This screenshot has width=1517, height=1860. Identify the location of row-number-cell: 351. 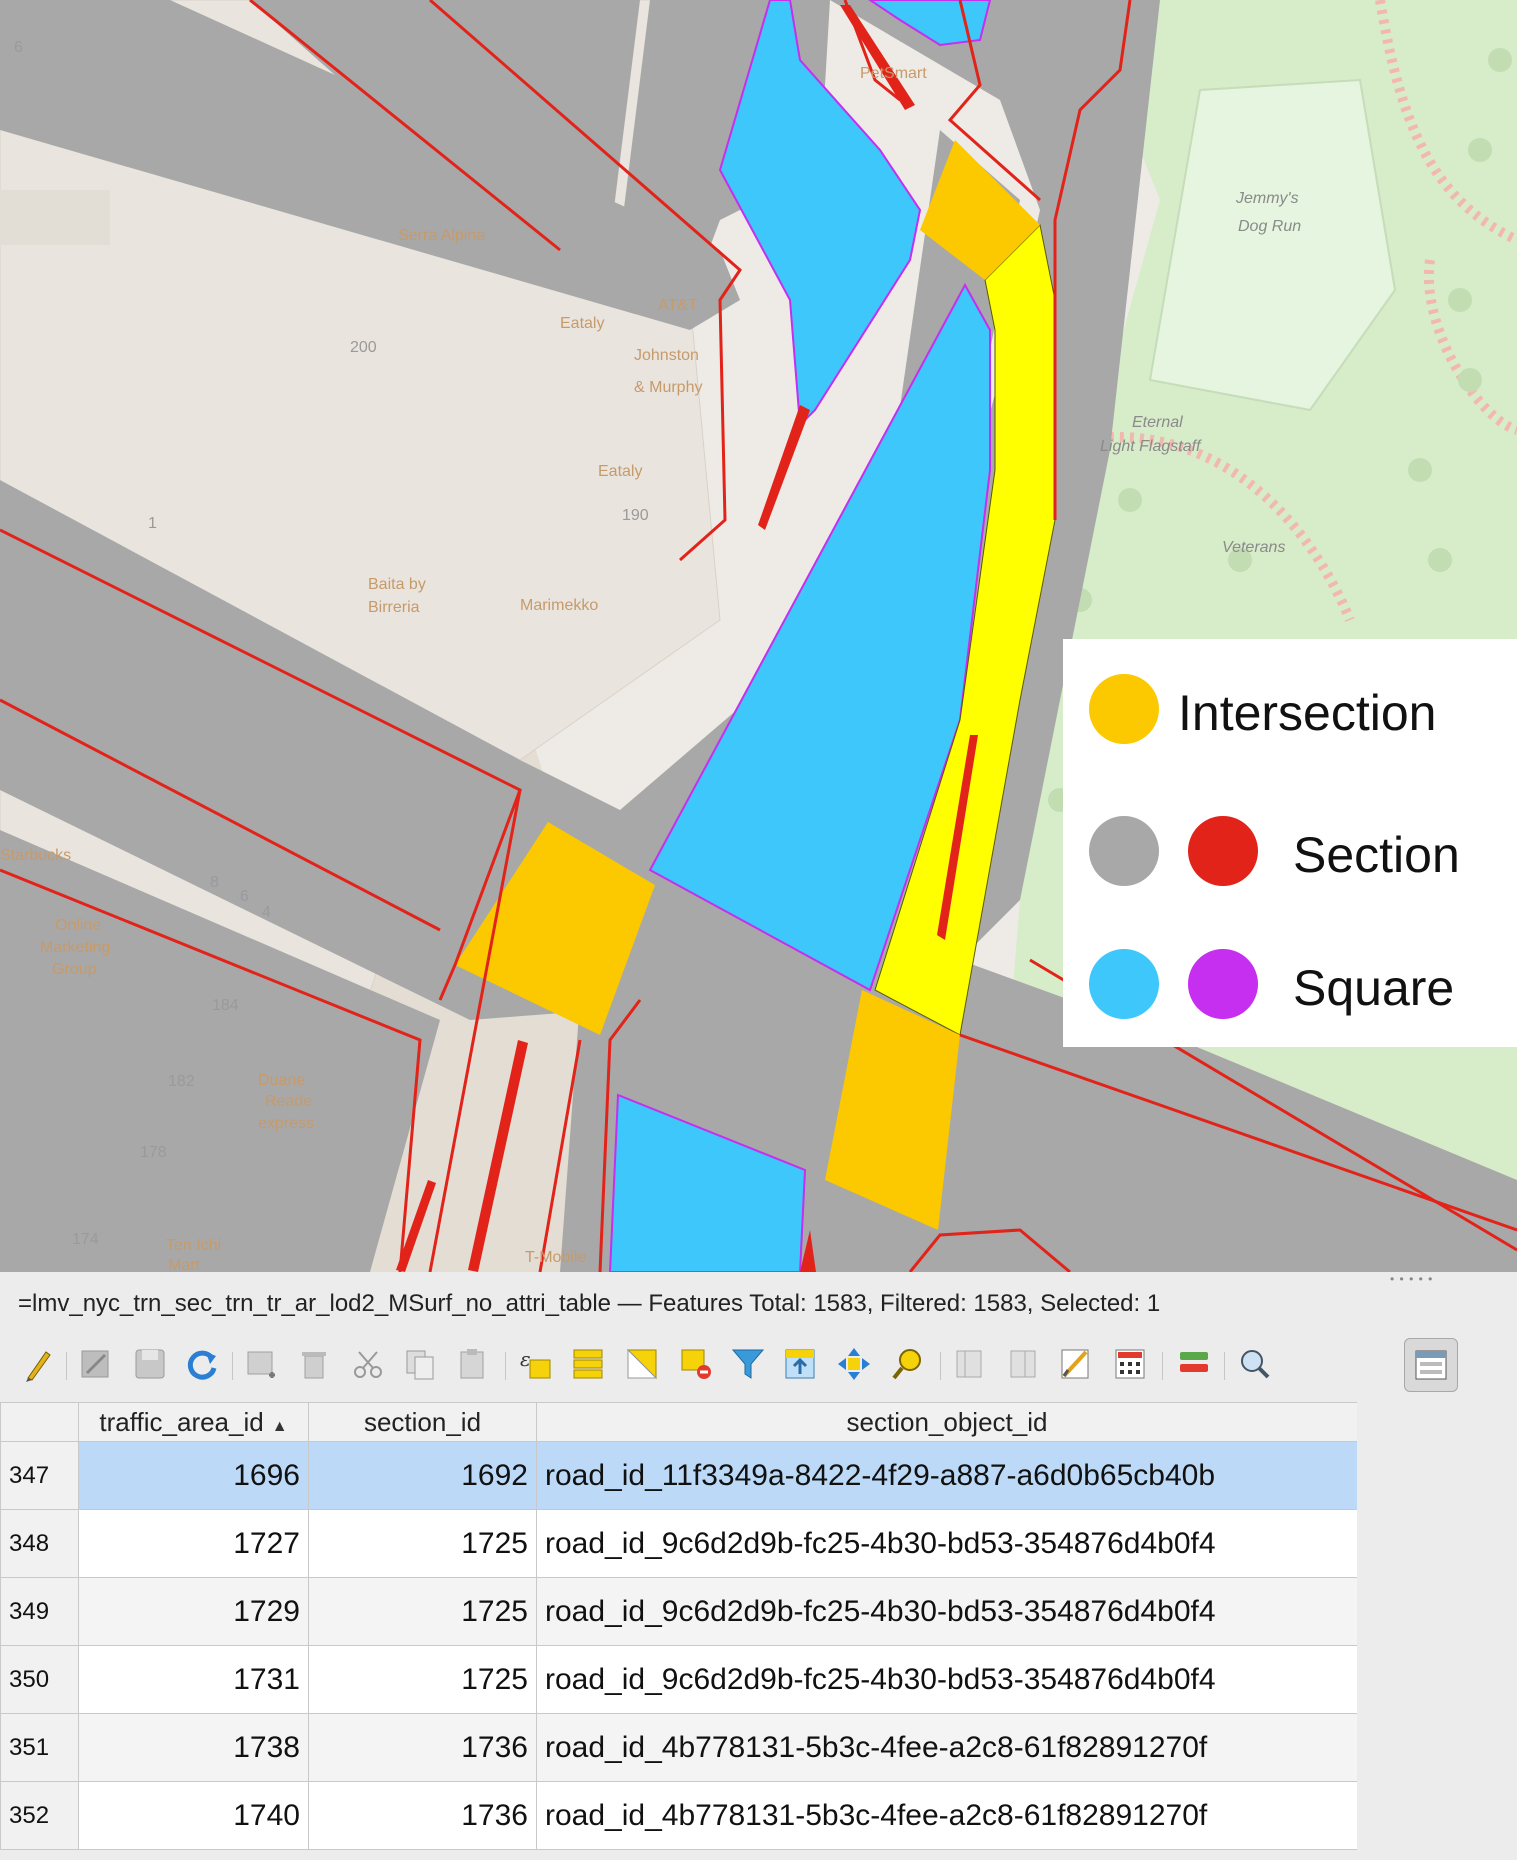
(39, 1747).